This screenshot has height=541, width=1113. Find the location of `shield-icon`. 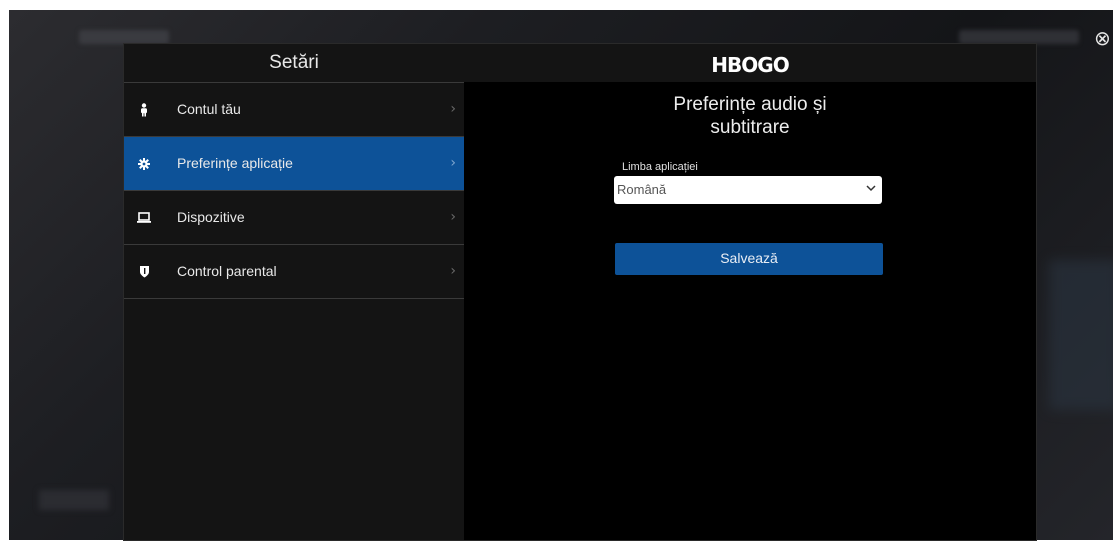

shield-icon is located at coordinates (144, 271).